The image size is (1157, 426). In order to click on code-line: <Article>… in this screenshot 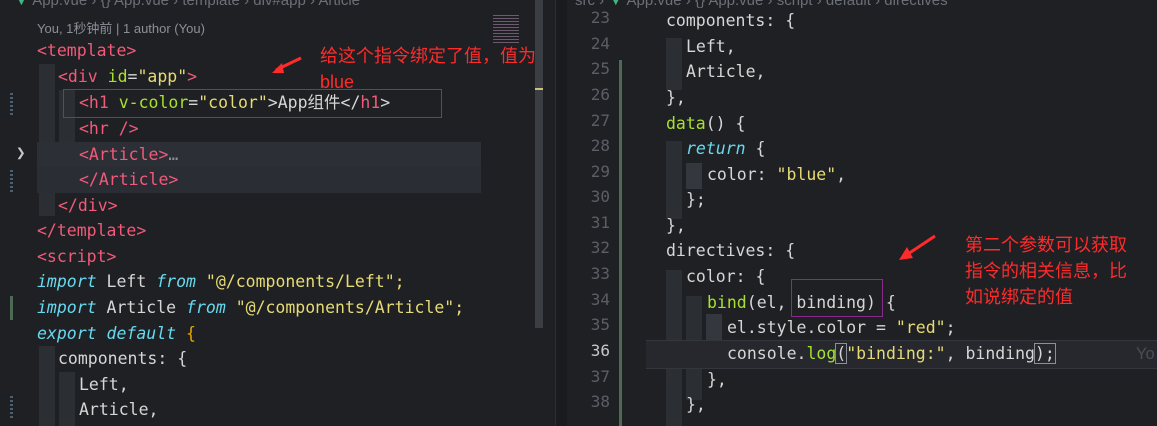, I will do `click(128, 155)`.